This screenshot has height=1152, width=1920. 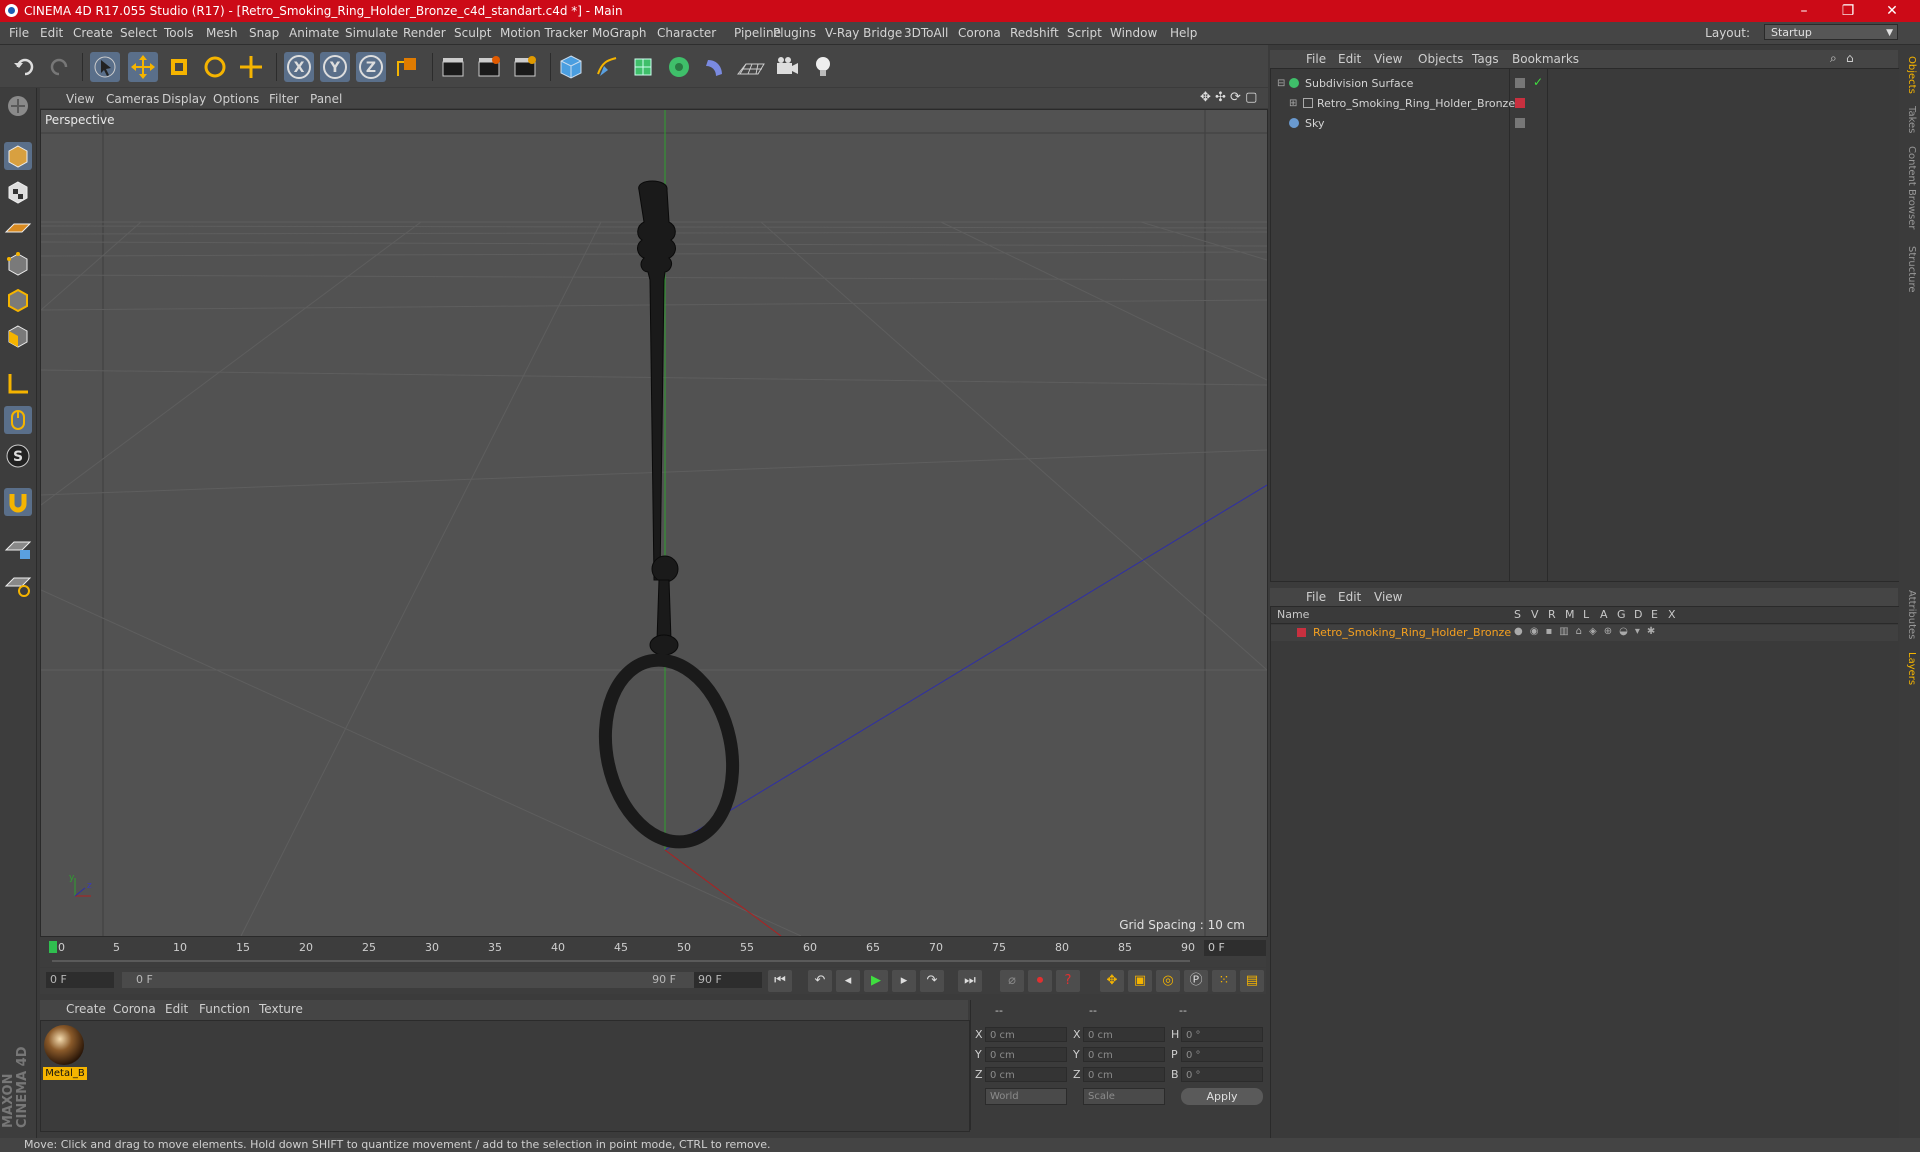 What do you see at coordinates (544, 33) in the screenshot?
I see `menu-motion-tracker: Motion Tracker` at bounding box center [544, 33].